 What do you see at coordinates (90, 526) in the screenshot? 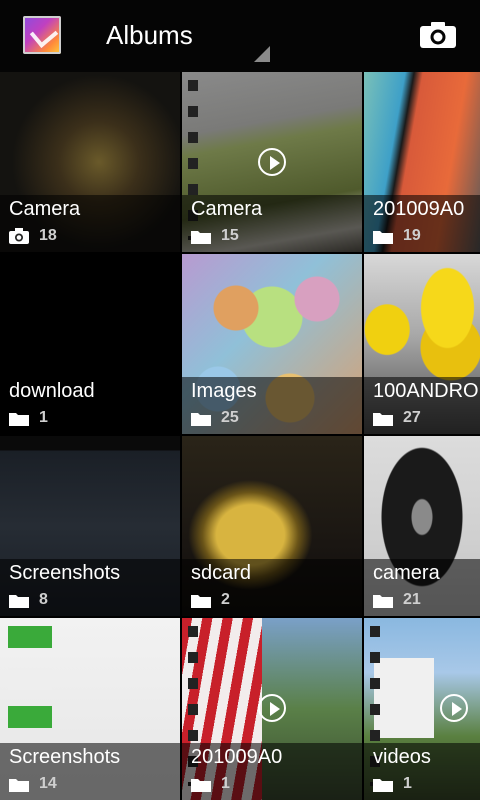
I see `album-tile: Screenshots 8` at bounding box center [90, 526].